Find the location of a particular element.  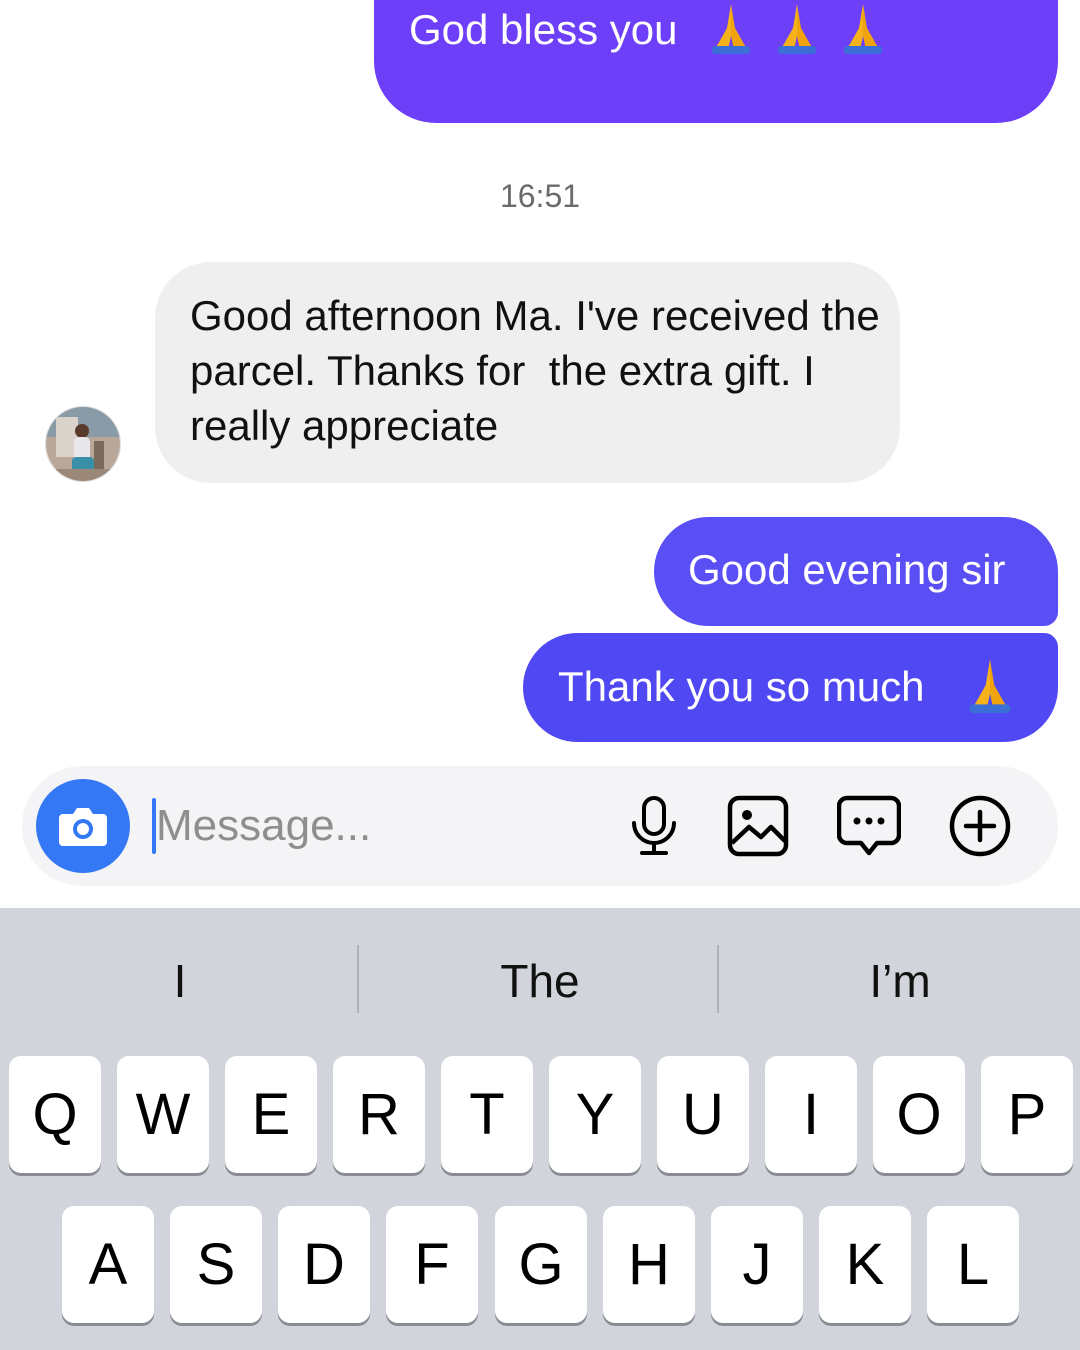

key-a: A is located at coordinates (108, 1264).